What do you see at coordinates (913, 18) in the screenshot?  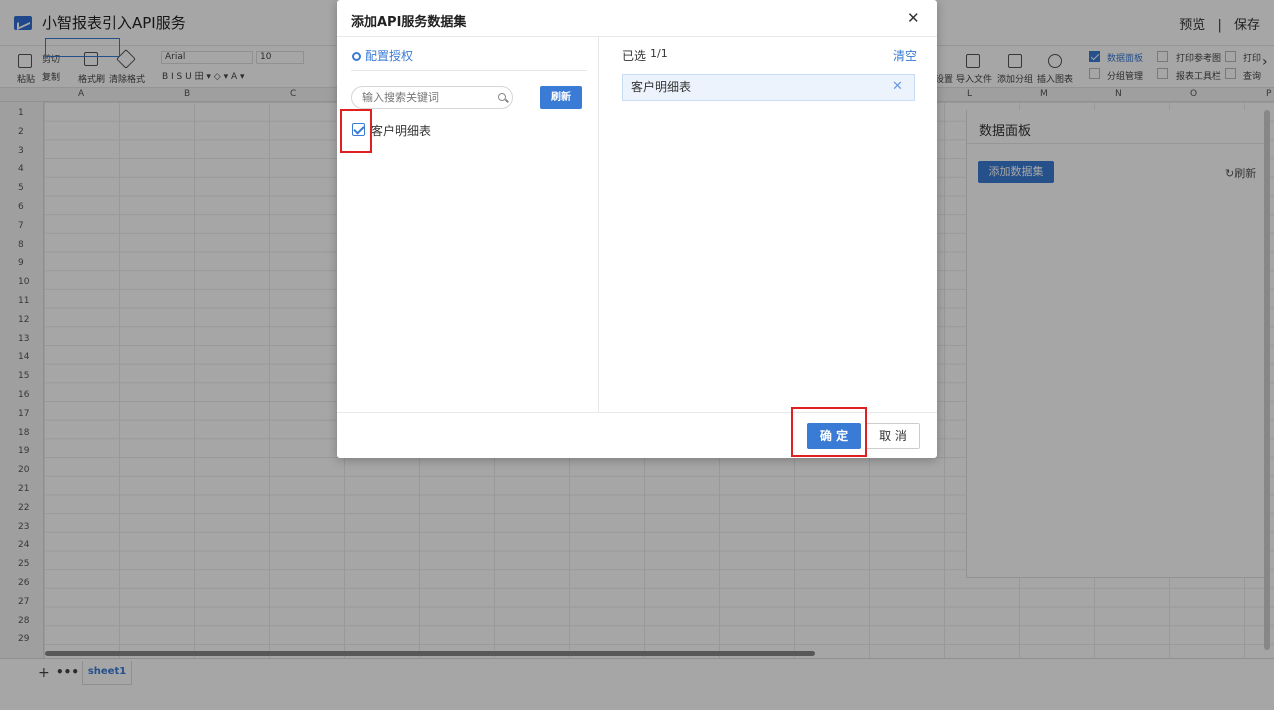 I see `close-icon: ✕` at bounding box center [913, 18].